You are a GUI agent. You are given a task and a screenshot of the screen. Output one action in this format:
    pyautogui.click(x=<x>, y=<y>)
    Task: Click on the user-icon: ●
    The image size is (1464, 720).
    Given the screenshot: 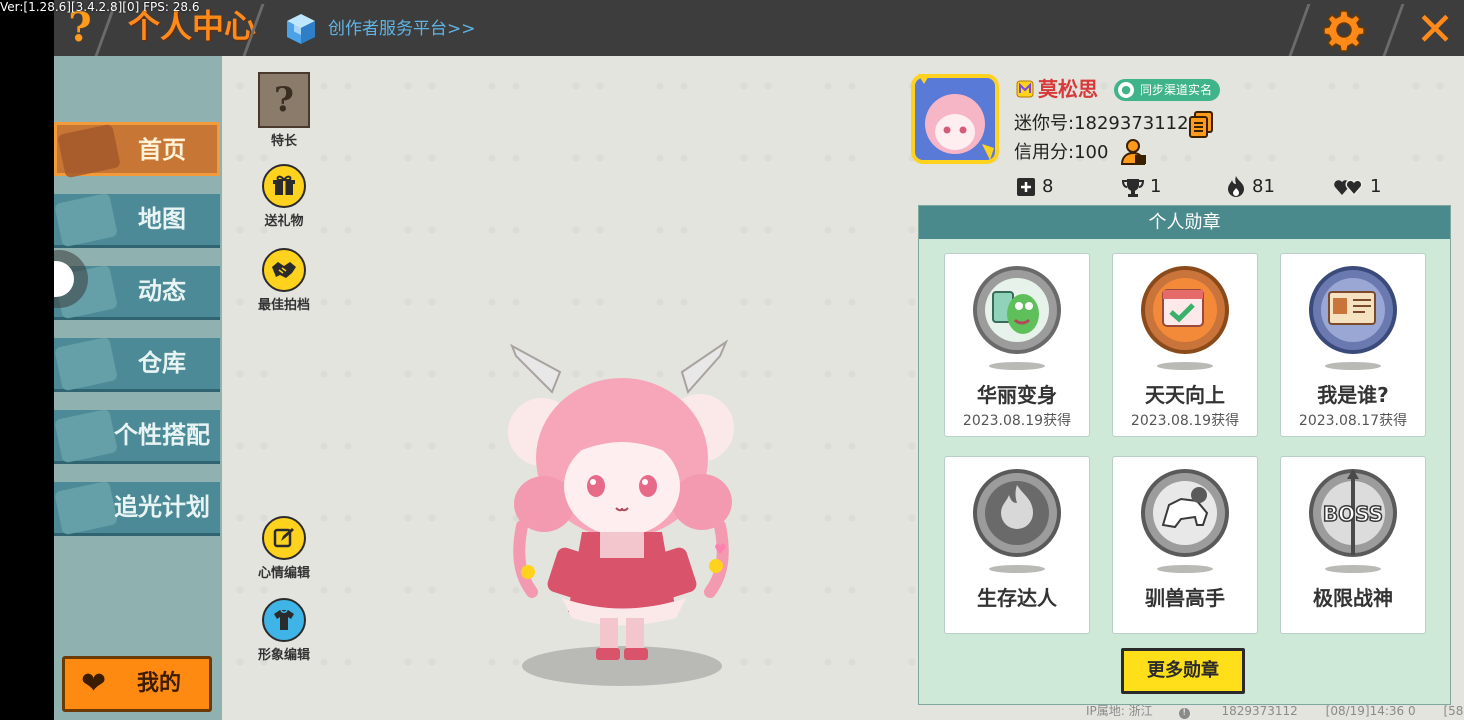 What is the action you would take?
    pyautogui.click(x=1126, y=90)
    